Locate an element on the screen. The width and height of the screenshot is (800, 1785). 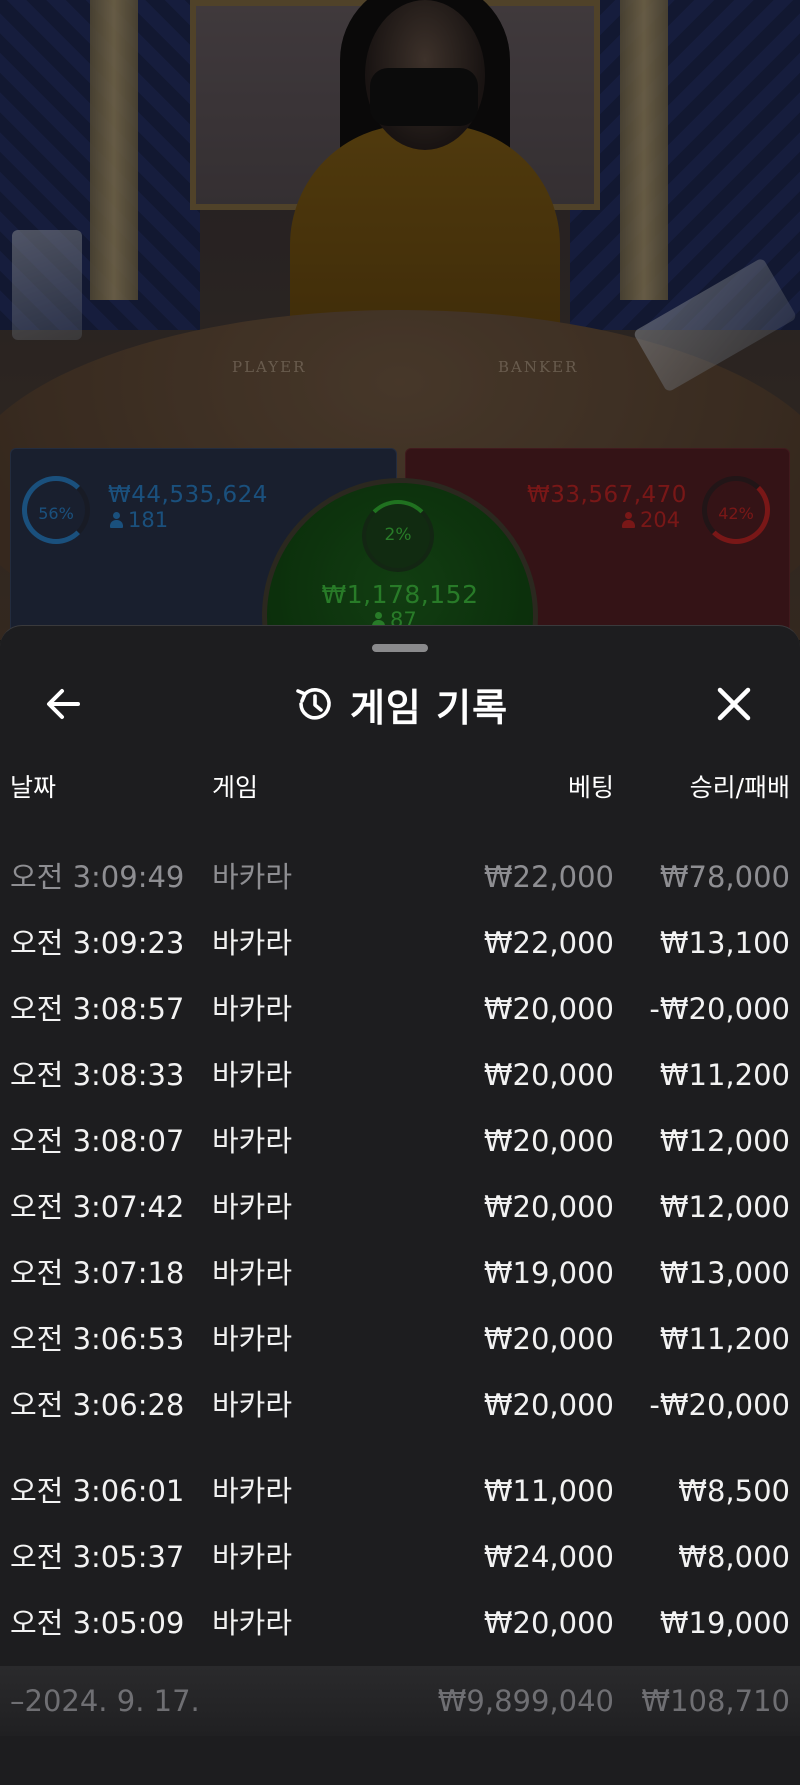
close-button is located at coordinates (734, 704).